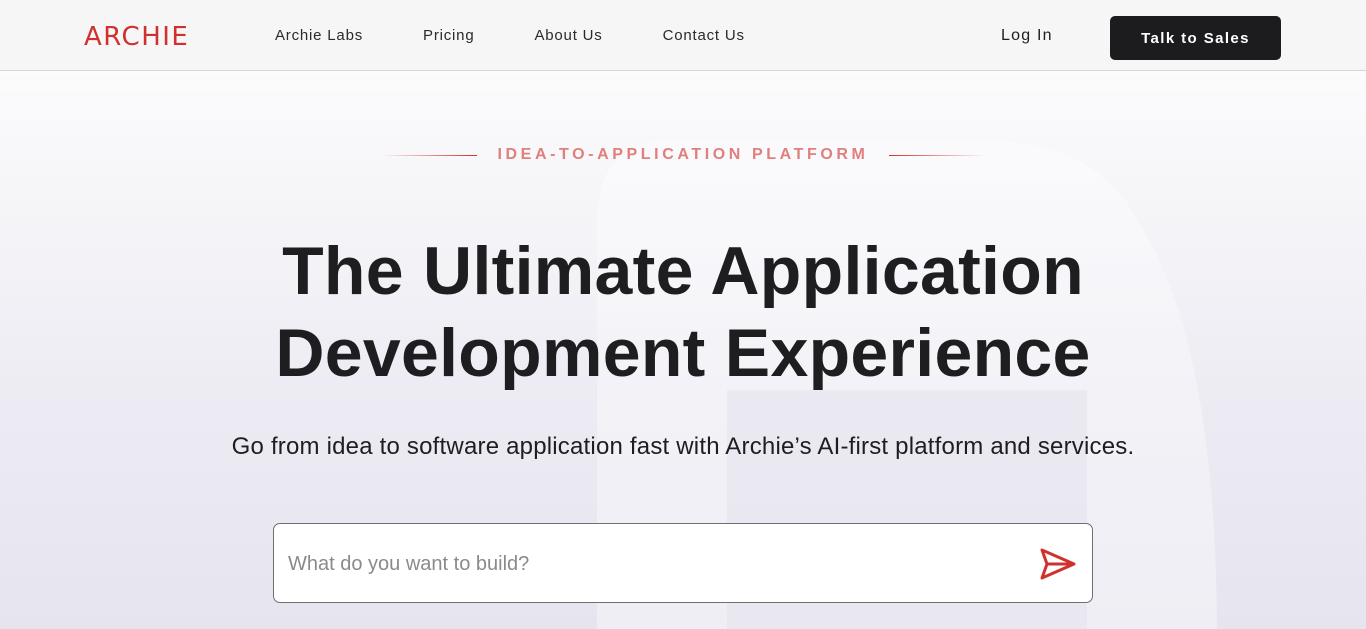 The width and height of the screenshot is (1366, 629). Describe the element at coordinates (648, 564) in the screenshot. I see `build-prompt-input` at that location.